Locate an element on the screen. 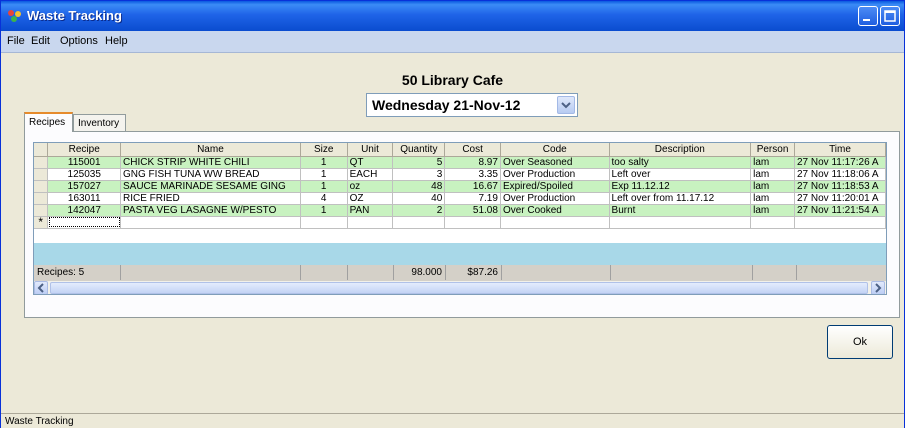  cell-cost: 3.35 is located at coordinates (472, 174).